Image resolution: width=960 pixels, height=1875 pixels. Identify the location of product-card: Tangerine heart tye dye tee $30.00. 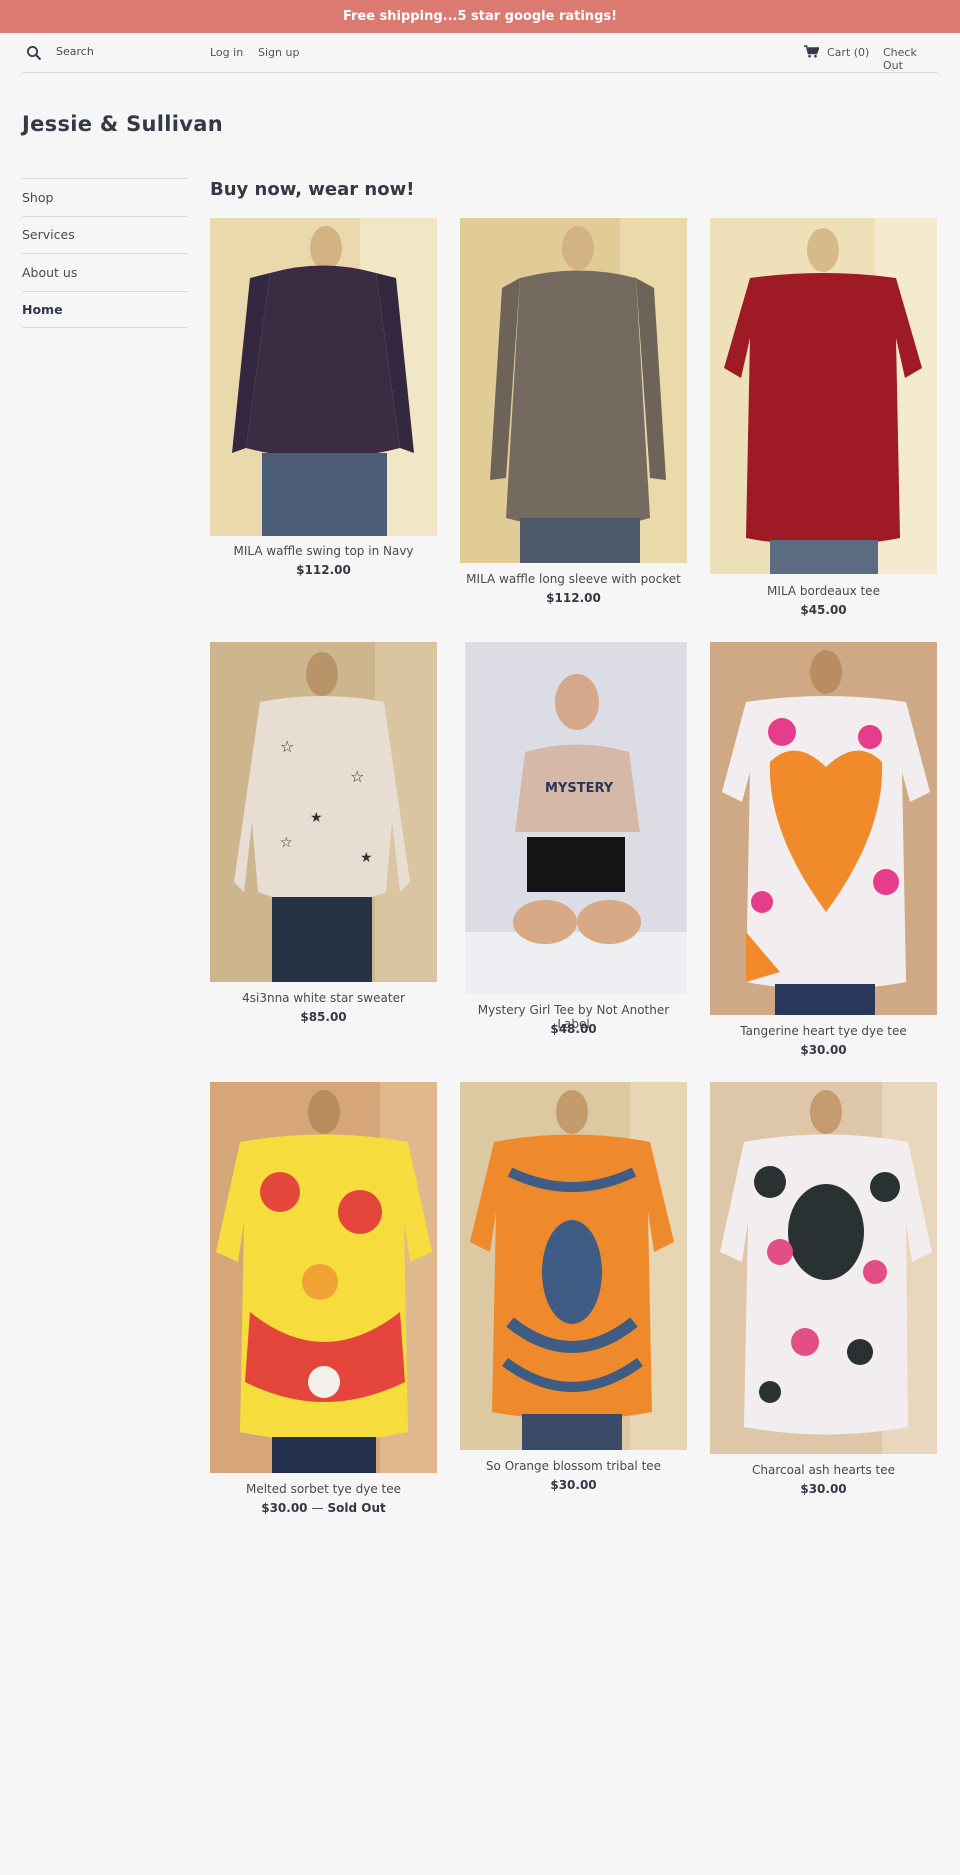
(823, 849).